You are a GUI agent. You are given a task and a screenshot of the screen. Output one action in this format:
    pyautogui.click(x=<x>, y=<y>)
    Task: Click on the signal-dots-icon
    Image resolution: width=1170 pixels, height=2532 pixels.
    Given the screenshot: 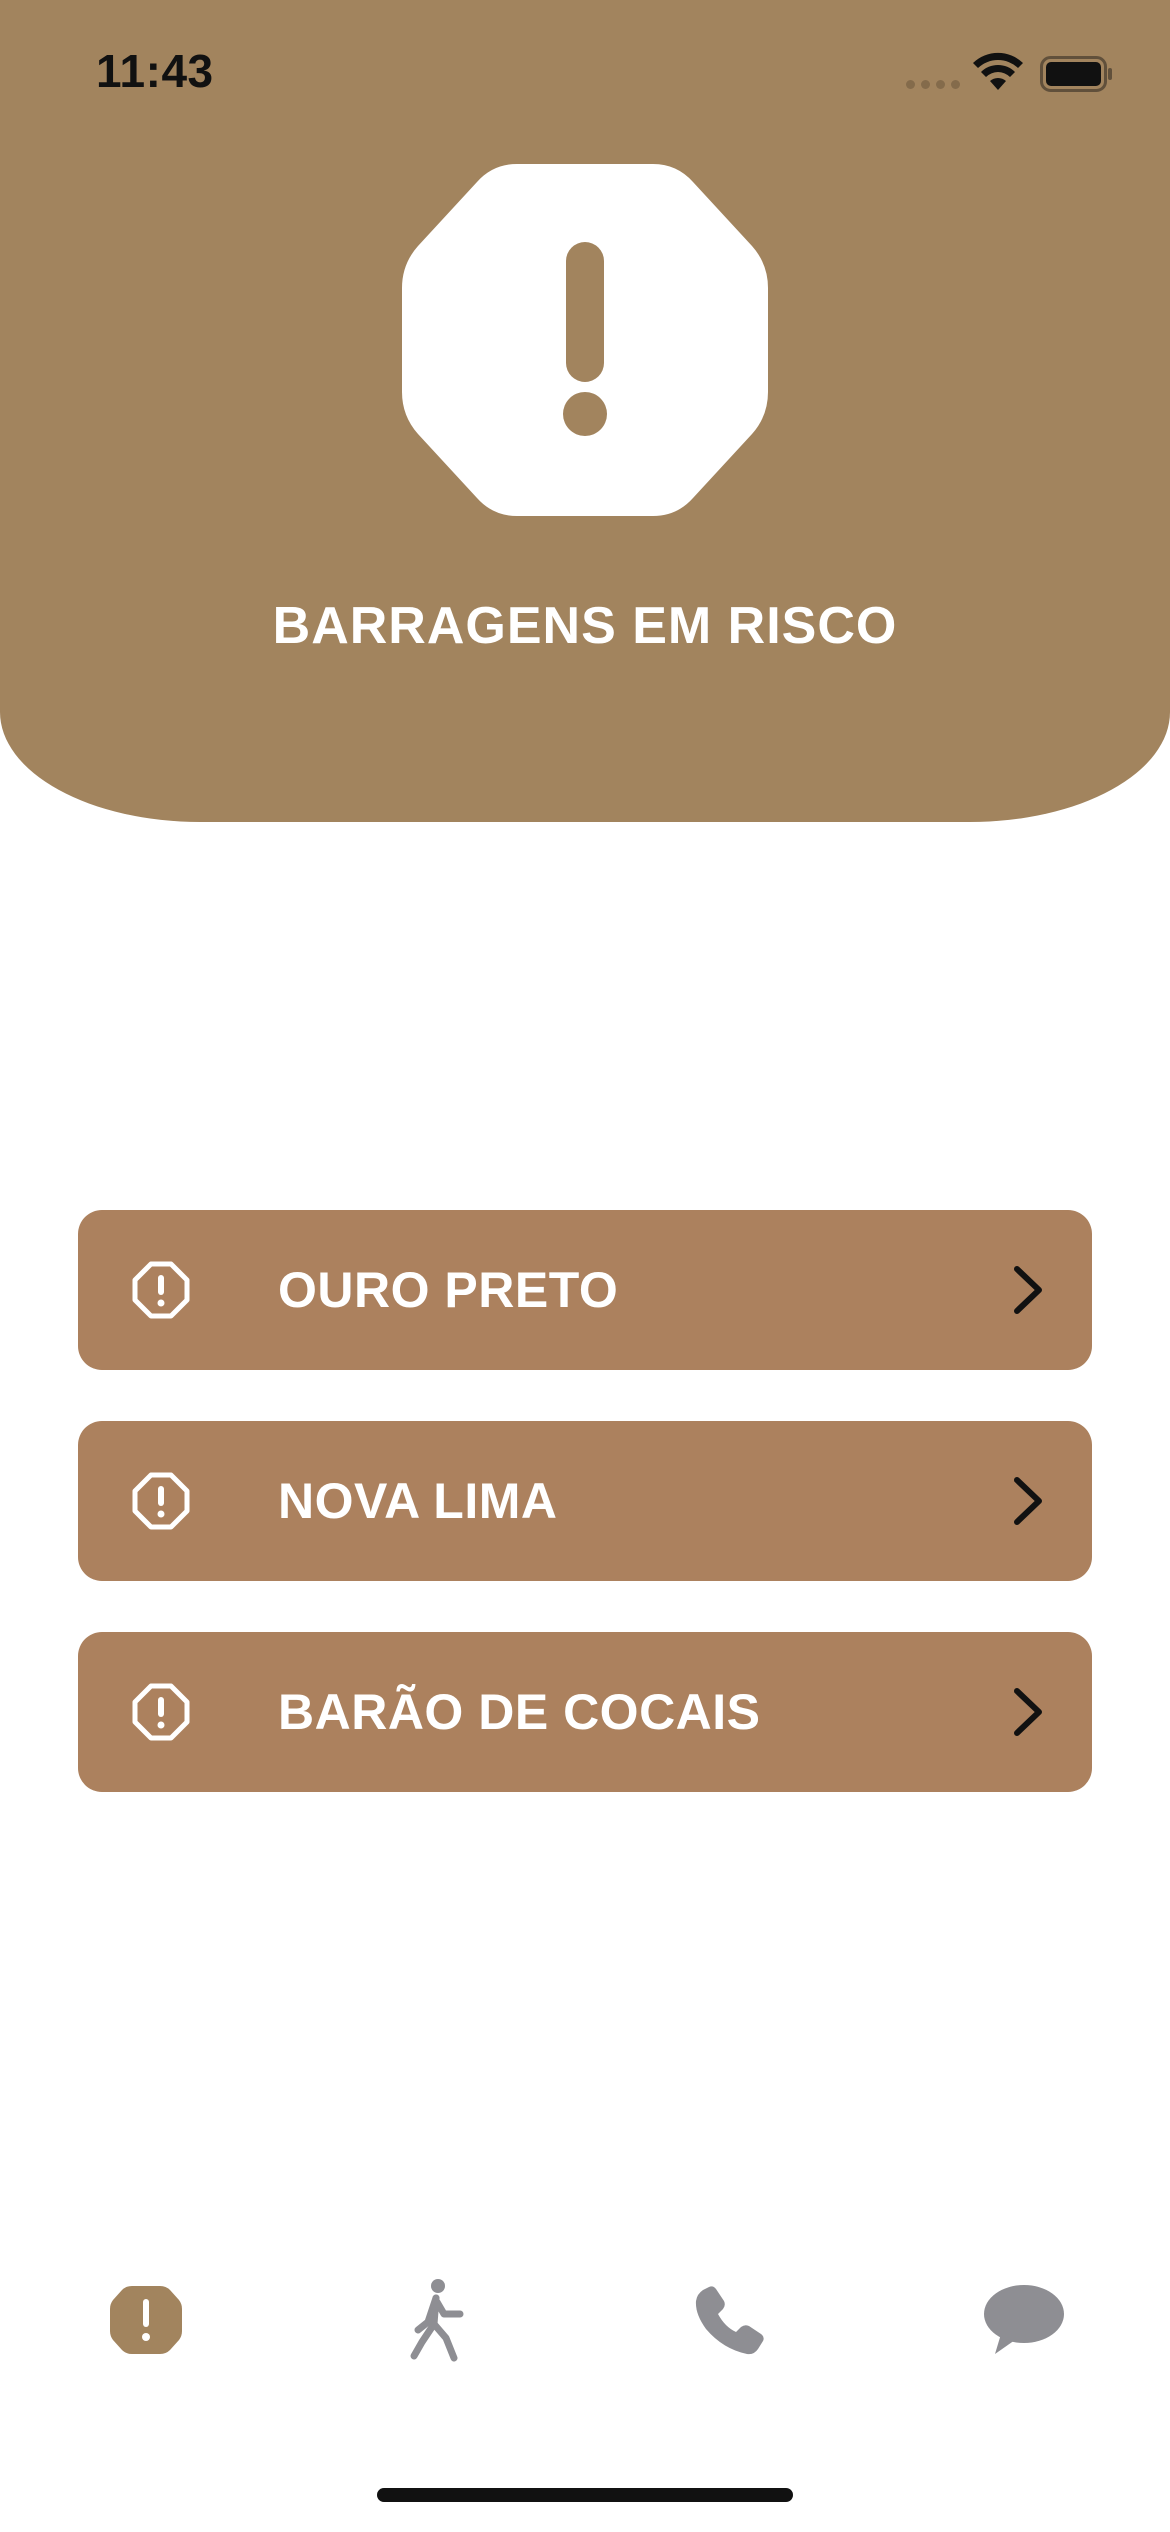 What is the action you would take?
    pyautogui.click(x=933, y=84)
    